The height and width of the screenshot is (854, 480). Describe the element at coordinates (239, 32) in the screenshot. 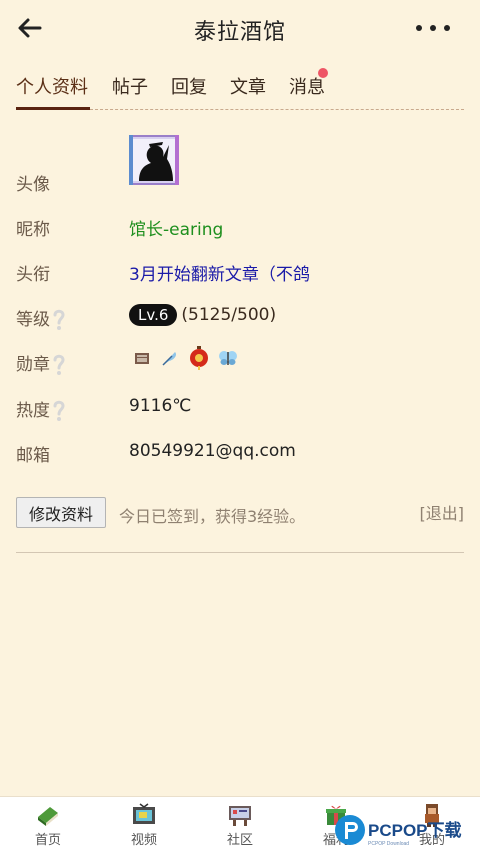

I see `page-title: 泰拉酒馆` at that location.